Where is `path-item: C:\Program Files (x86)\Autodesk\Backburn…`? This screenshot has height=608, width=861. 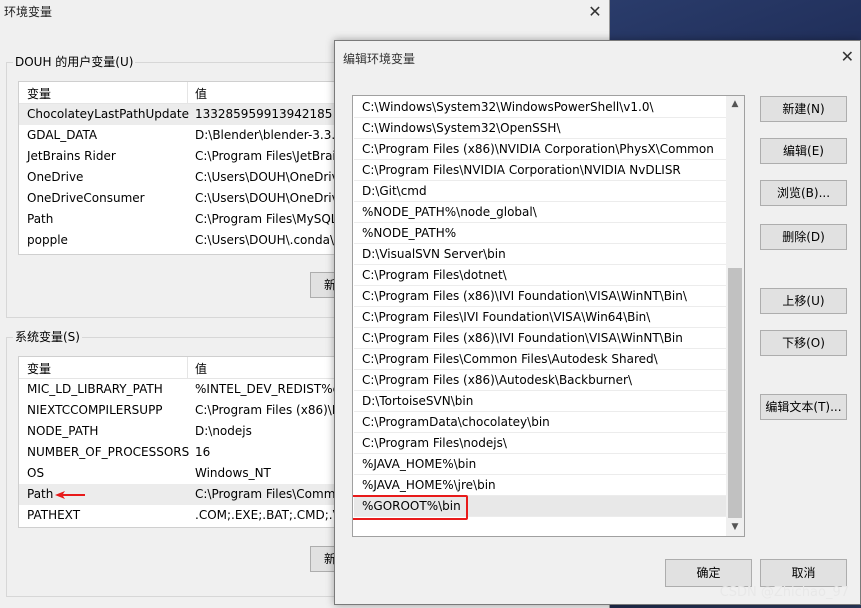 path-item: C:\Program Files (x86)\Autodesk\Backburn… is located at coordinates (540, 380).